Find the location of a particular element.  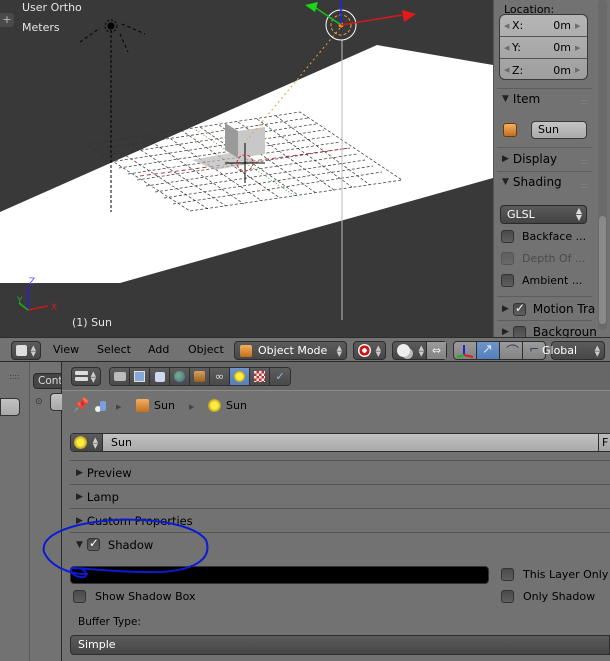

manipulate-center-icon: ⇔ is located at coordinates (436, 350).